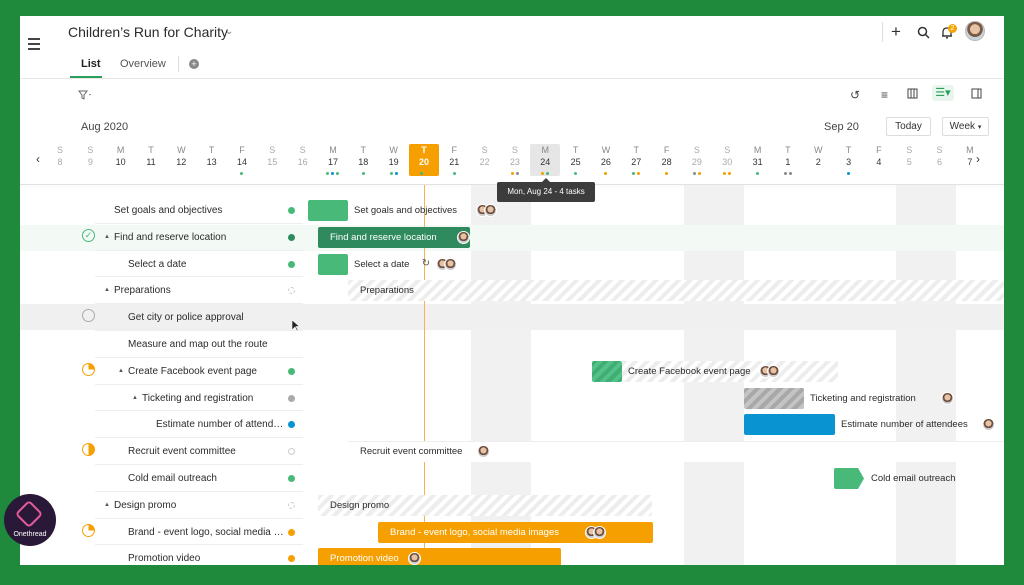  Describe the element at coordinates (242, 160) in the screenshot. I see `calendar-day: F 14` at that location.